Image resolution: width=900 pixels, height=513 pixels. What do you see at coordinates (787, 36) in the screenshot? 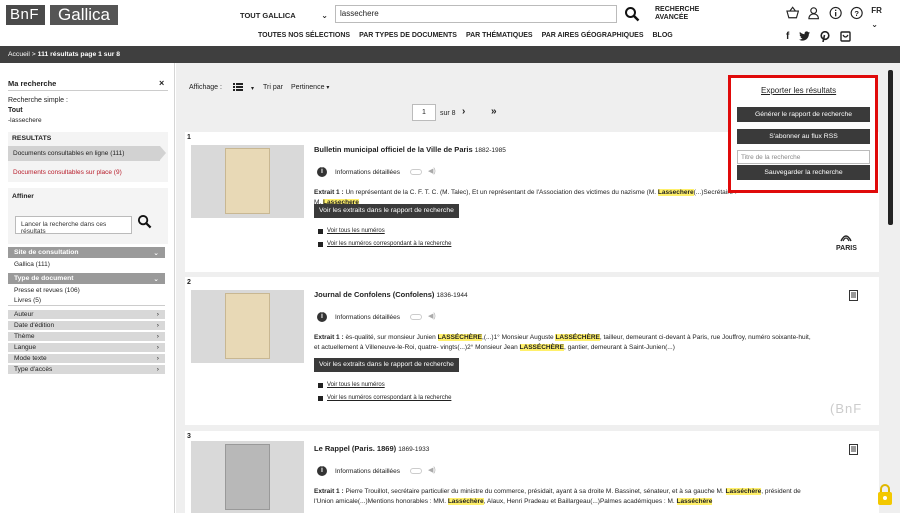
I see `facebook-icon: f` at bounding box center [787, 36].